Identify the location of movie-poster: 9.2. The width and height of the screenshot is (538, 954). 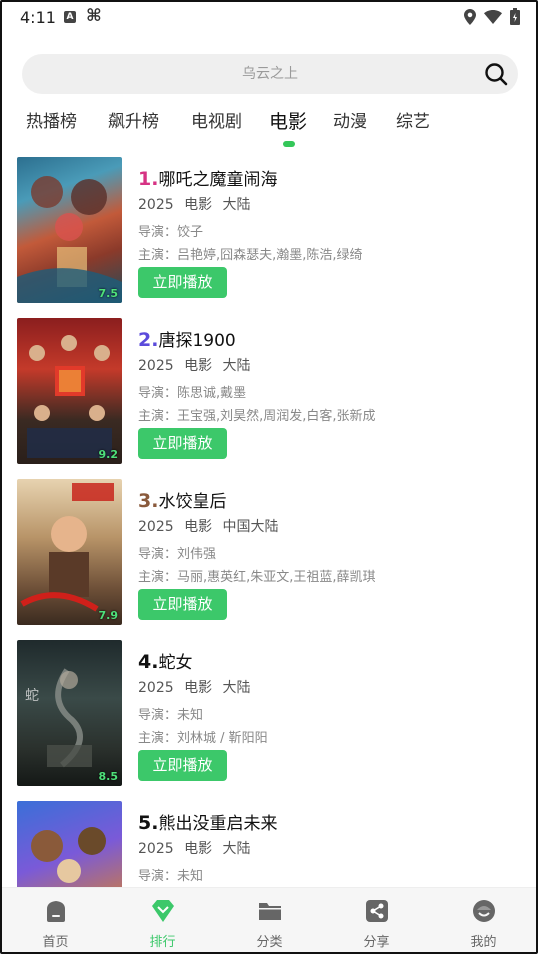
(69, 391).